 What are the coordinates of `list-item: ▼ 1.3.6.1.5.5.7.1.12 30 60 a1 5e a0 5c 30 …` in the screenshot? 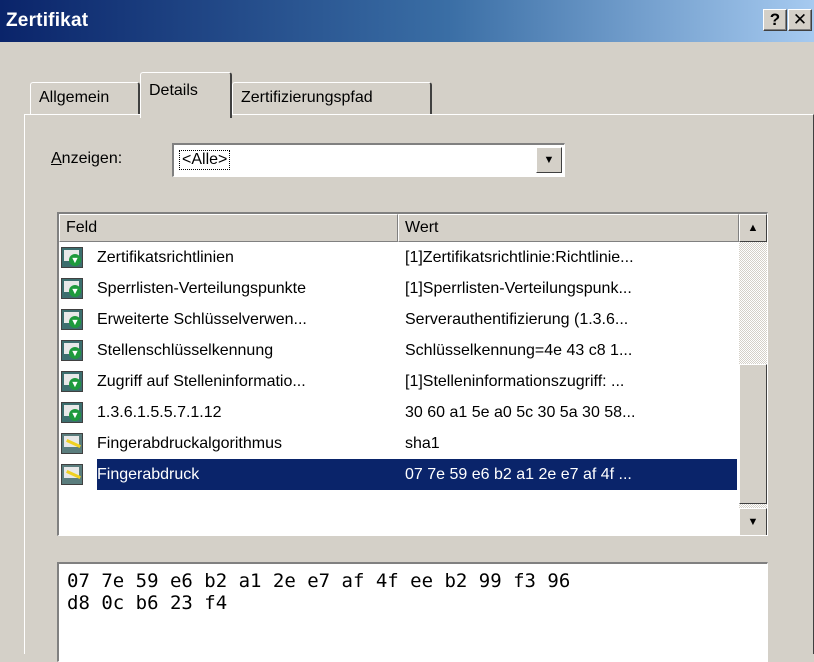 It's located at (399, 412).